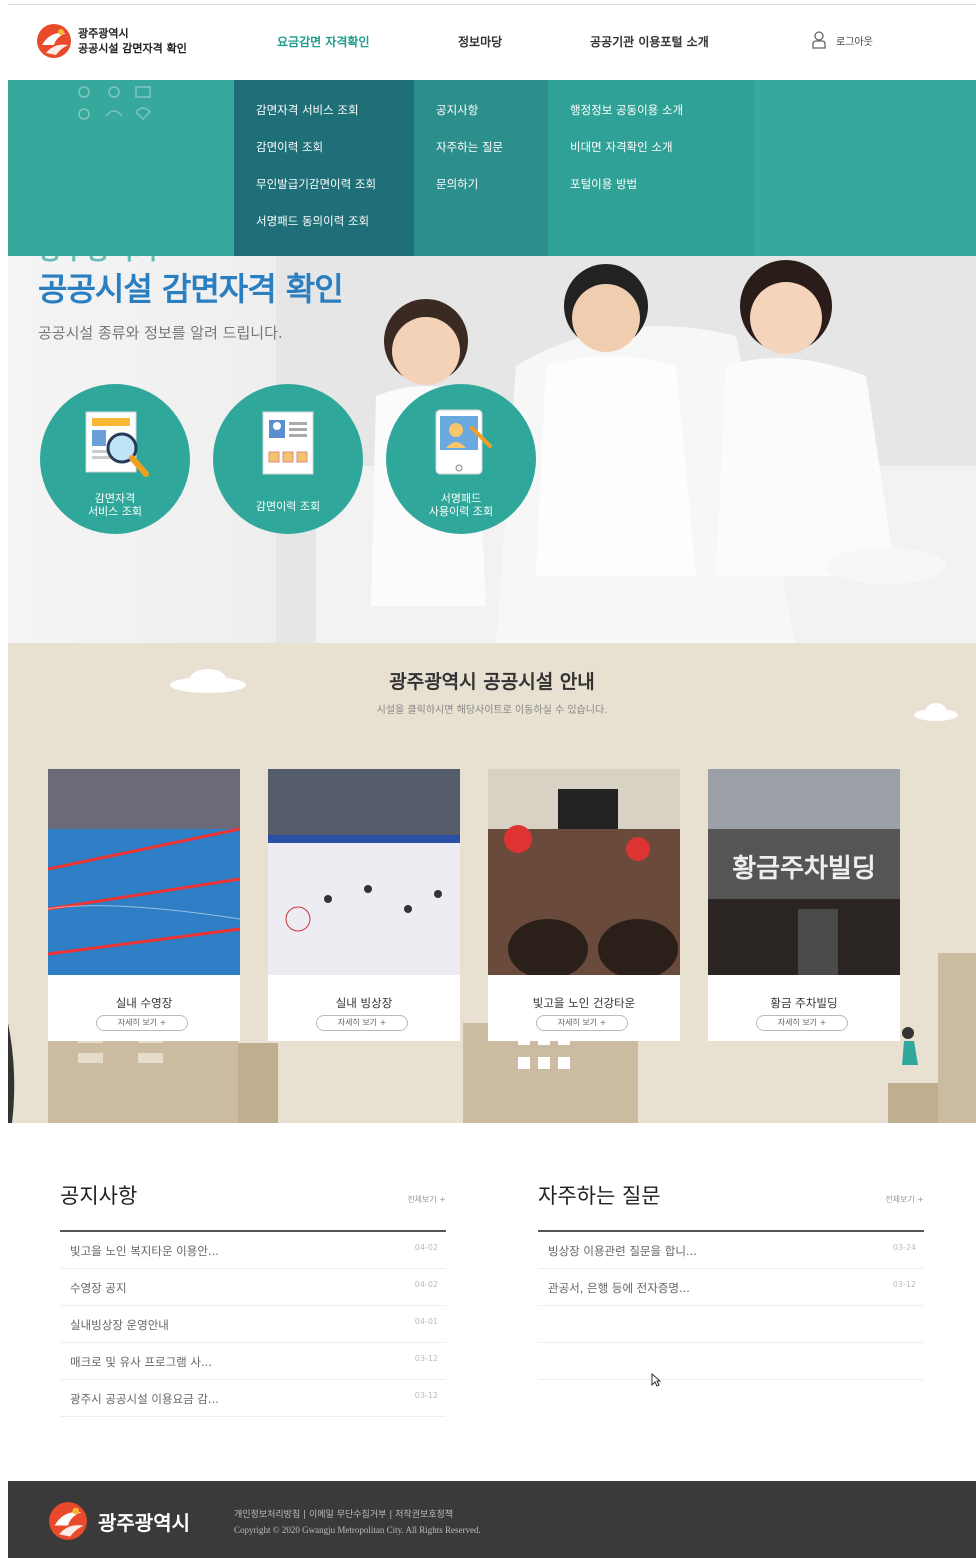  Describe the element at coordinates (649, 41) in the screenshot. I see `nav-portal-intro: 공공기관 이용포털 소개` at that location.